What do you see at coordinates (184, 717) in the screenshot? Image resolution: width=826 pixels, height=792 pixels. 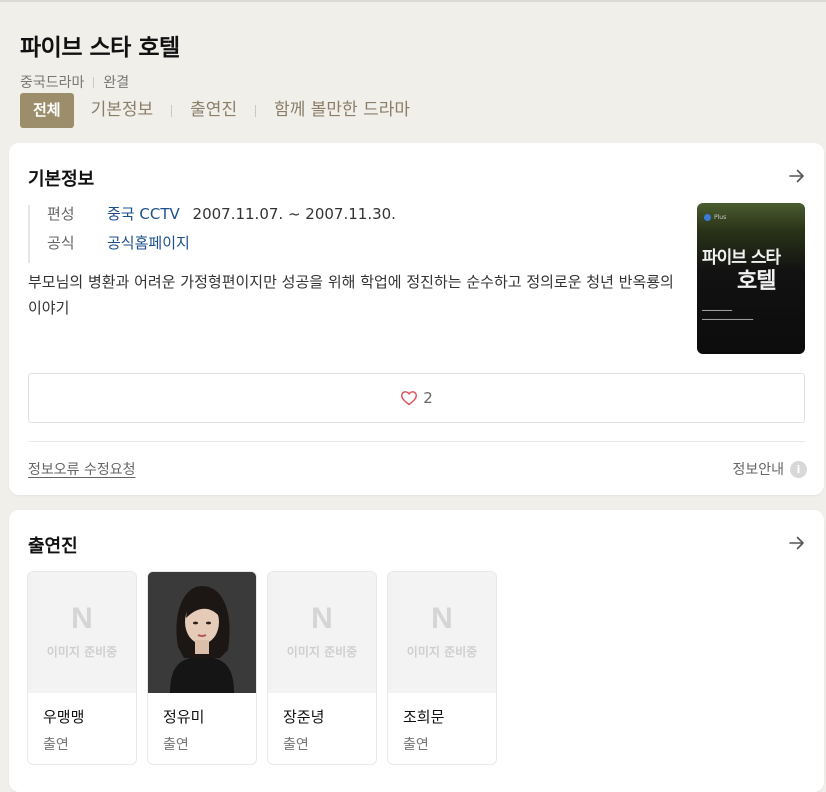 I see `cast-name: 정유미` at bounding box center [184, 717].